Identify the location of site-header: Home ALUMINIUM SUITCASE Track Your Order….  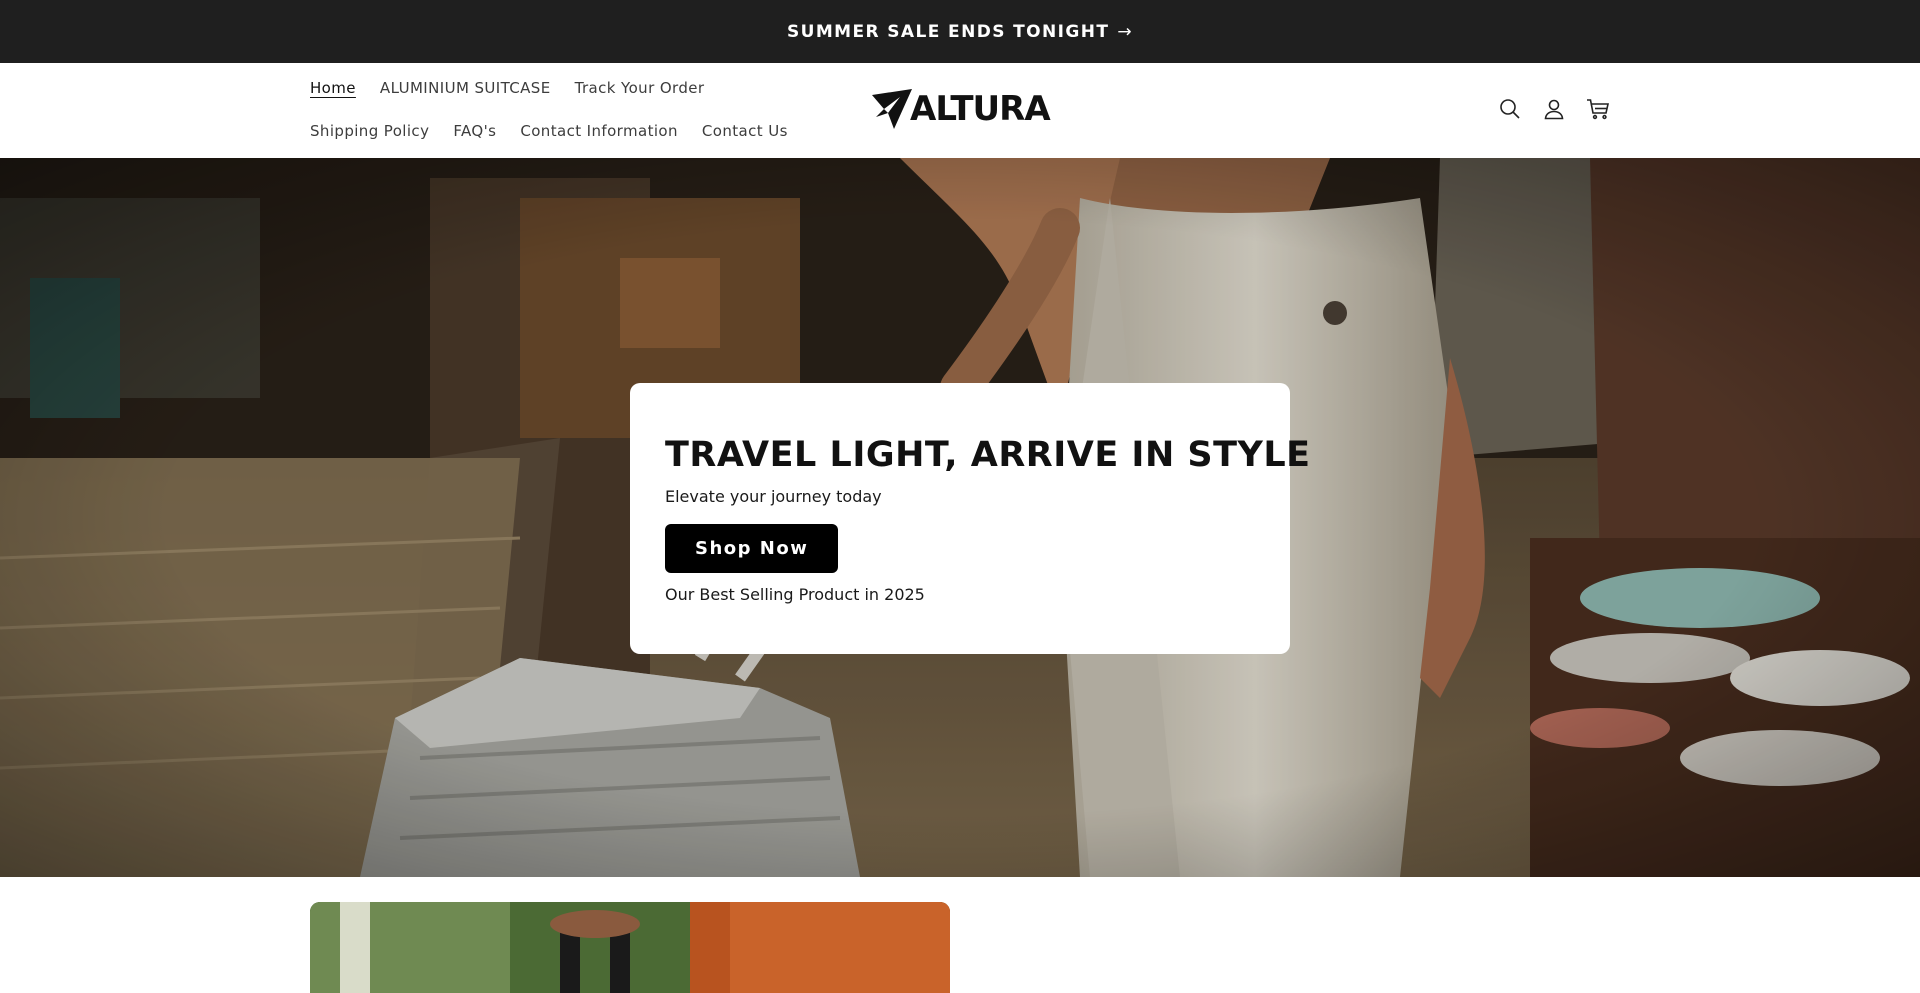
(960, 111).